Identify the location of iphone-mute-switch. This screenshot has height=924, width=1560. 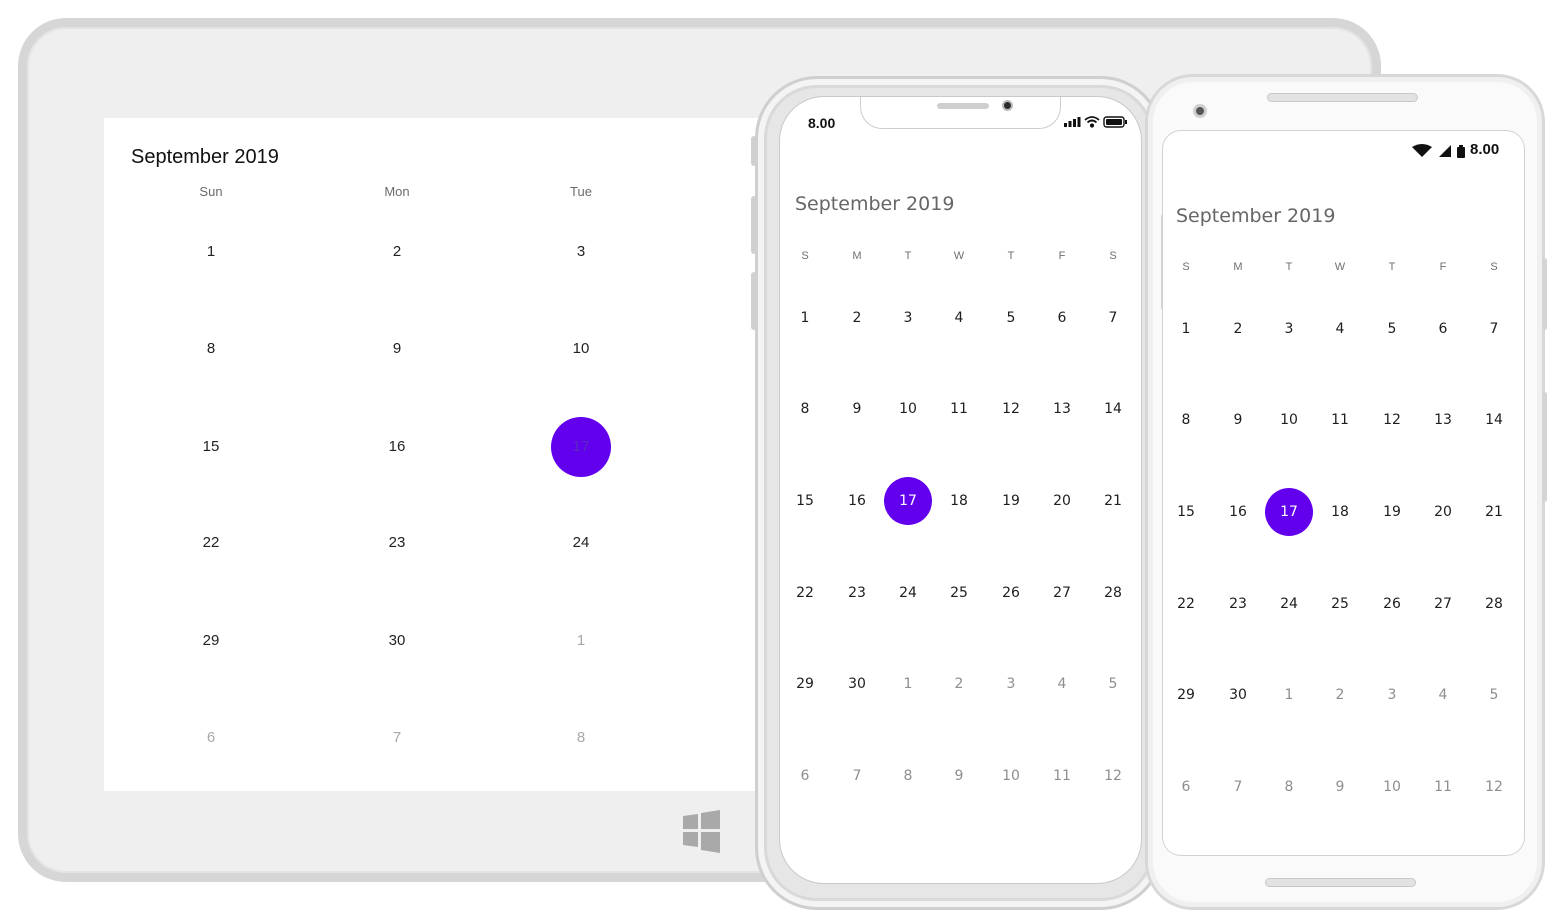
(754, 151).